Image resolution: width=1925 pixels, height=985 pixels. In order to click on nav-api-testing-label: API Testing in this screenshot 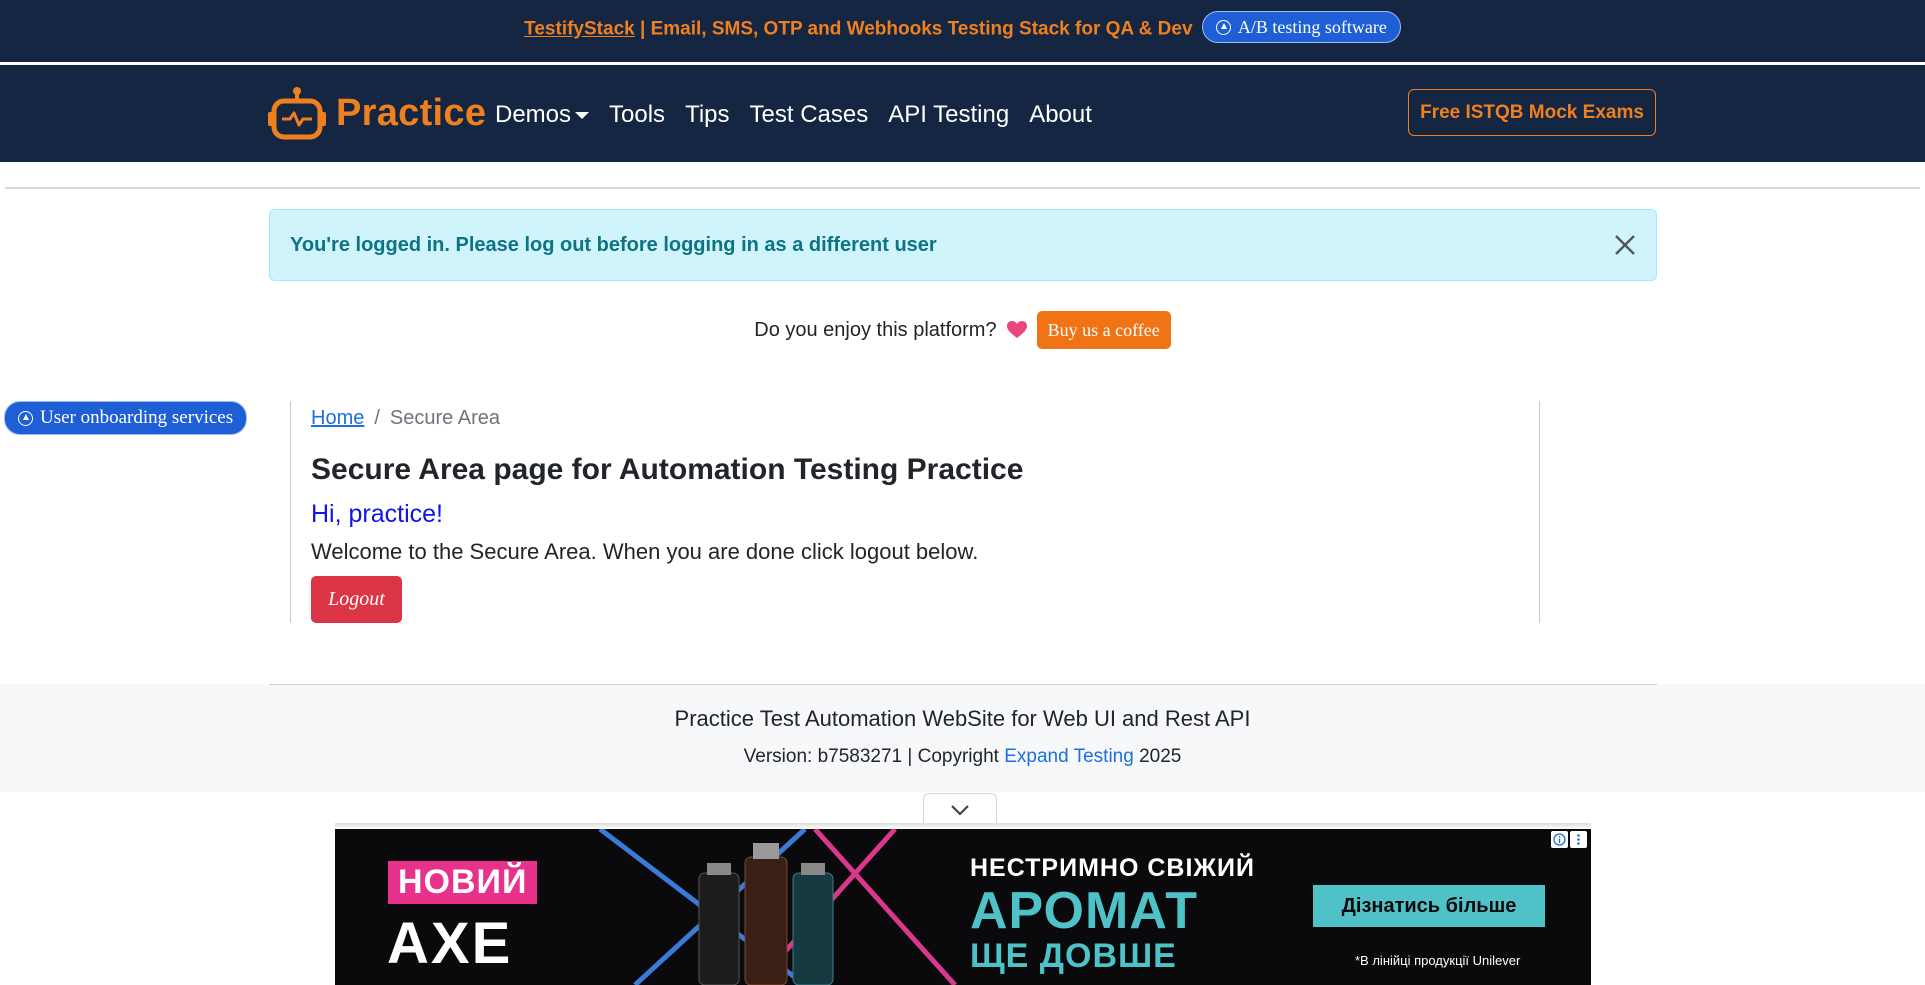, I will do `click(949, 114)`.